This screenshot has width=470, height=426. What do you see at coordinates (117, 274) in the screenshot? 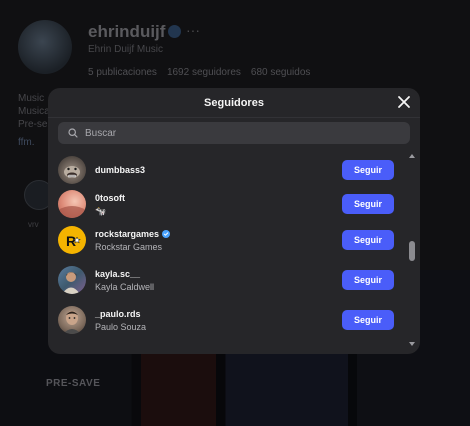
I see `follower-username: kayla.sc__` at bounding box center [117, 274].